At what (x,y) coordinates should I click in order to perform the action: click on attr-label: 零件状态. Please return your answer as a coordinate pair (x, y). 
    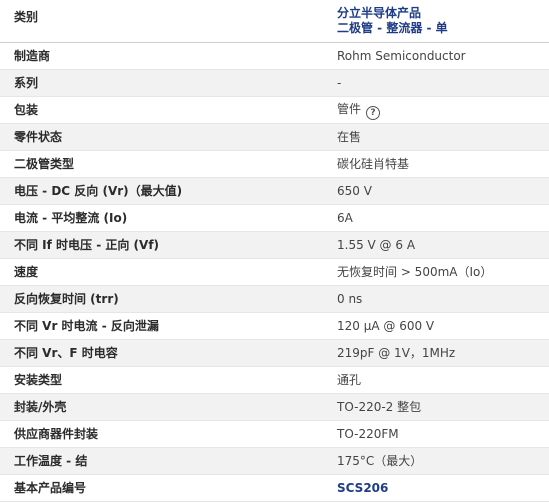
    Looking at the image, I should click on (163, 137).